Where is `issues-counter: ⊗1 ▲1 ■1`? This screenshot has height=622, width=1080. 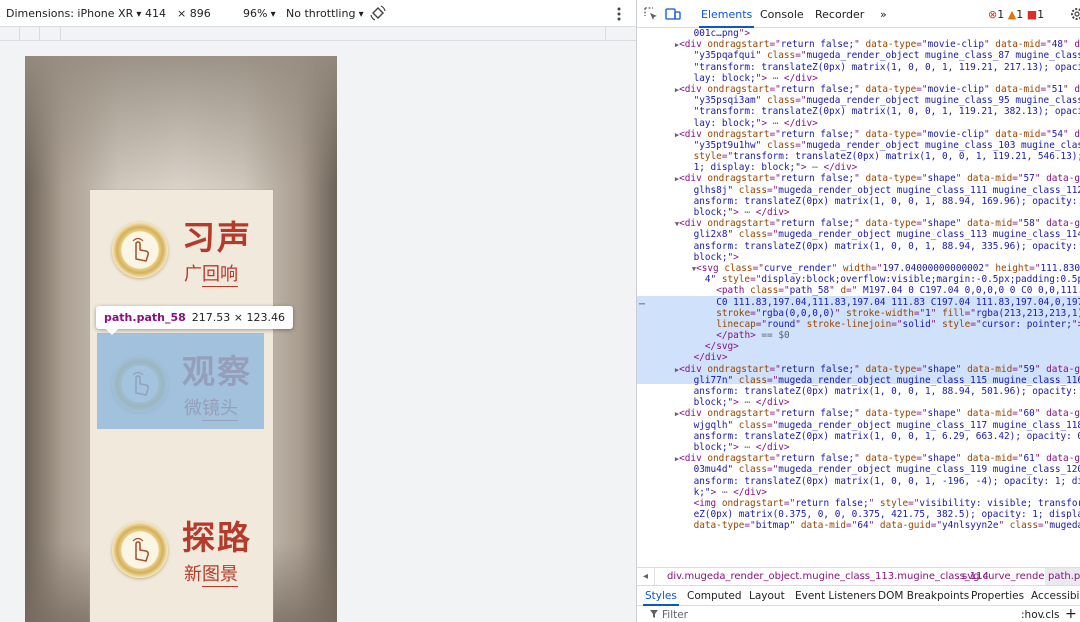
issues-counter: ⊗1 ▲1 ■1 is located at coordinates (1016, 14).